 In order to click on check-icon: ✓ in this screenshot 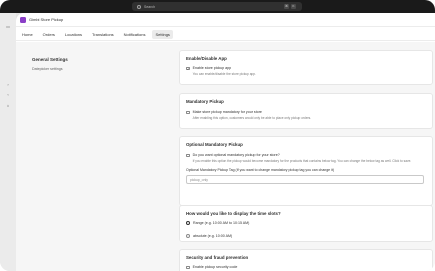, I will do `click(188, 68)`.